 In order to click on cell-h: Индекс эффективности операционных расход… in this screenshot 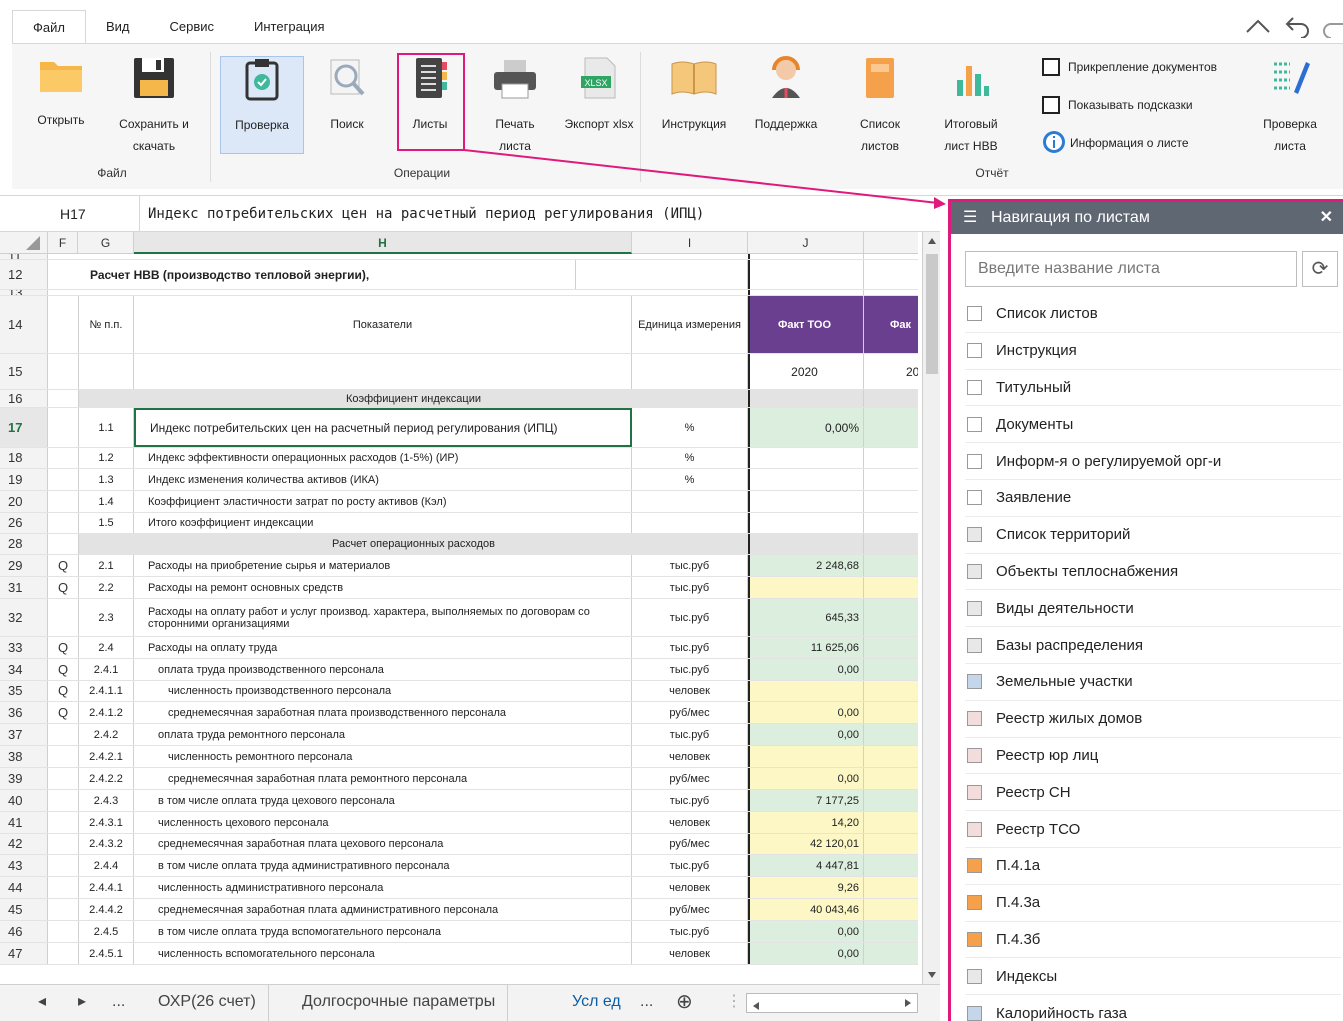, I will do `click(383, 458)`.